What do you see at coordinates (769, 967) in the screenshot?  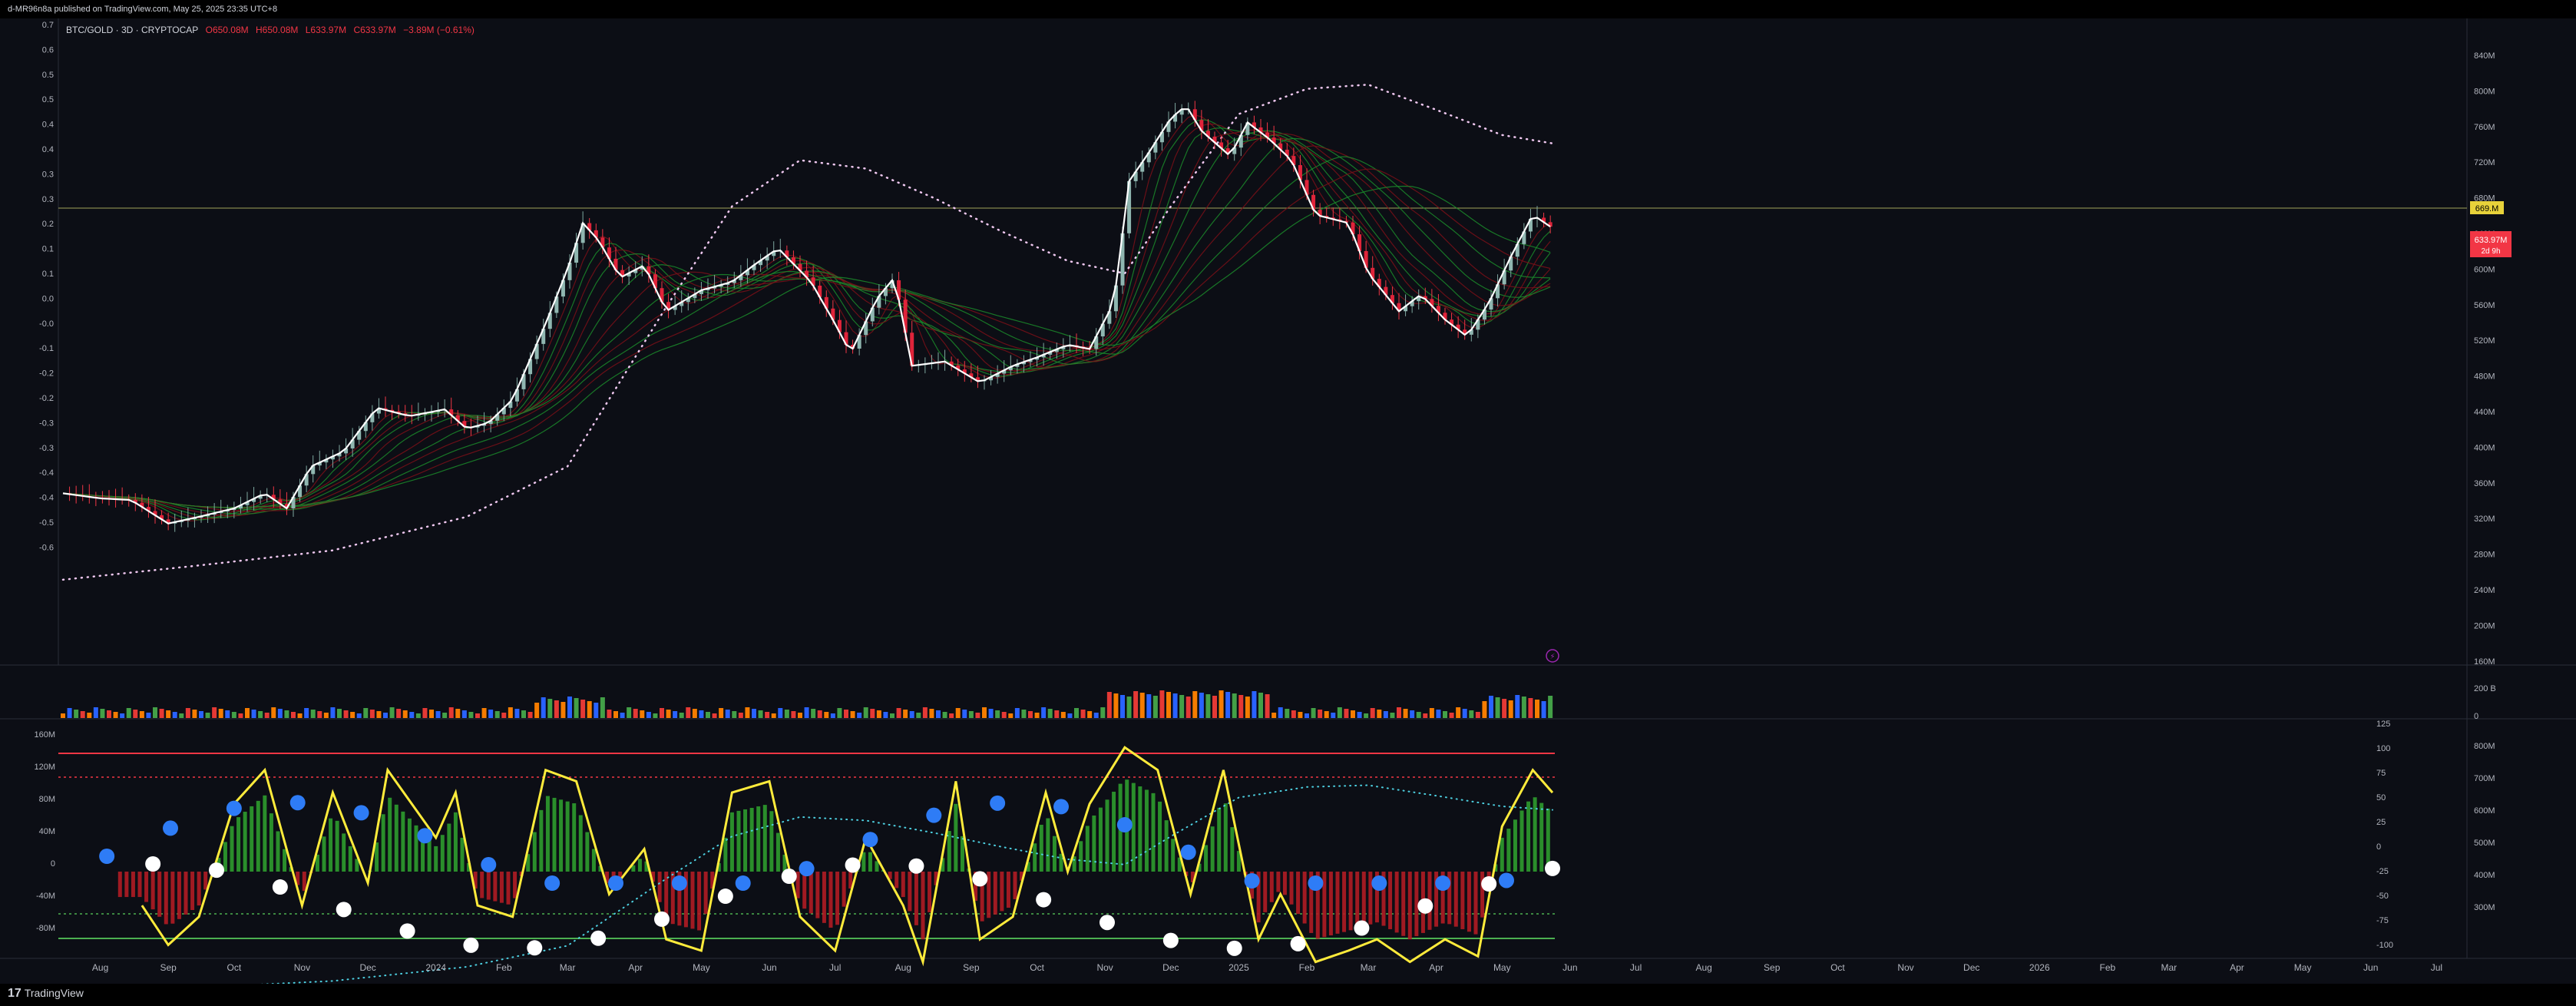 I see `time-axis-label: Jun` at bounding box center [769, 967].